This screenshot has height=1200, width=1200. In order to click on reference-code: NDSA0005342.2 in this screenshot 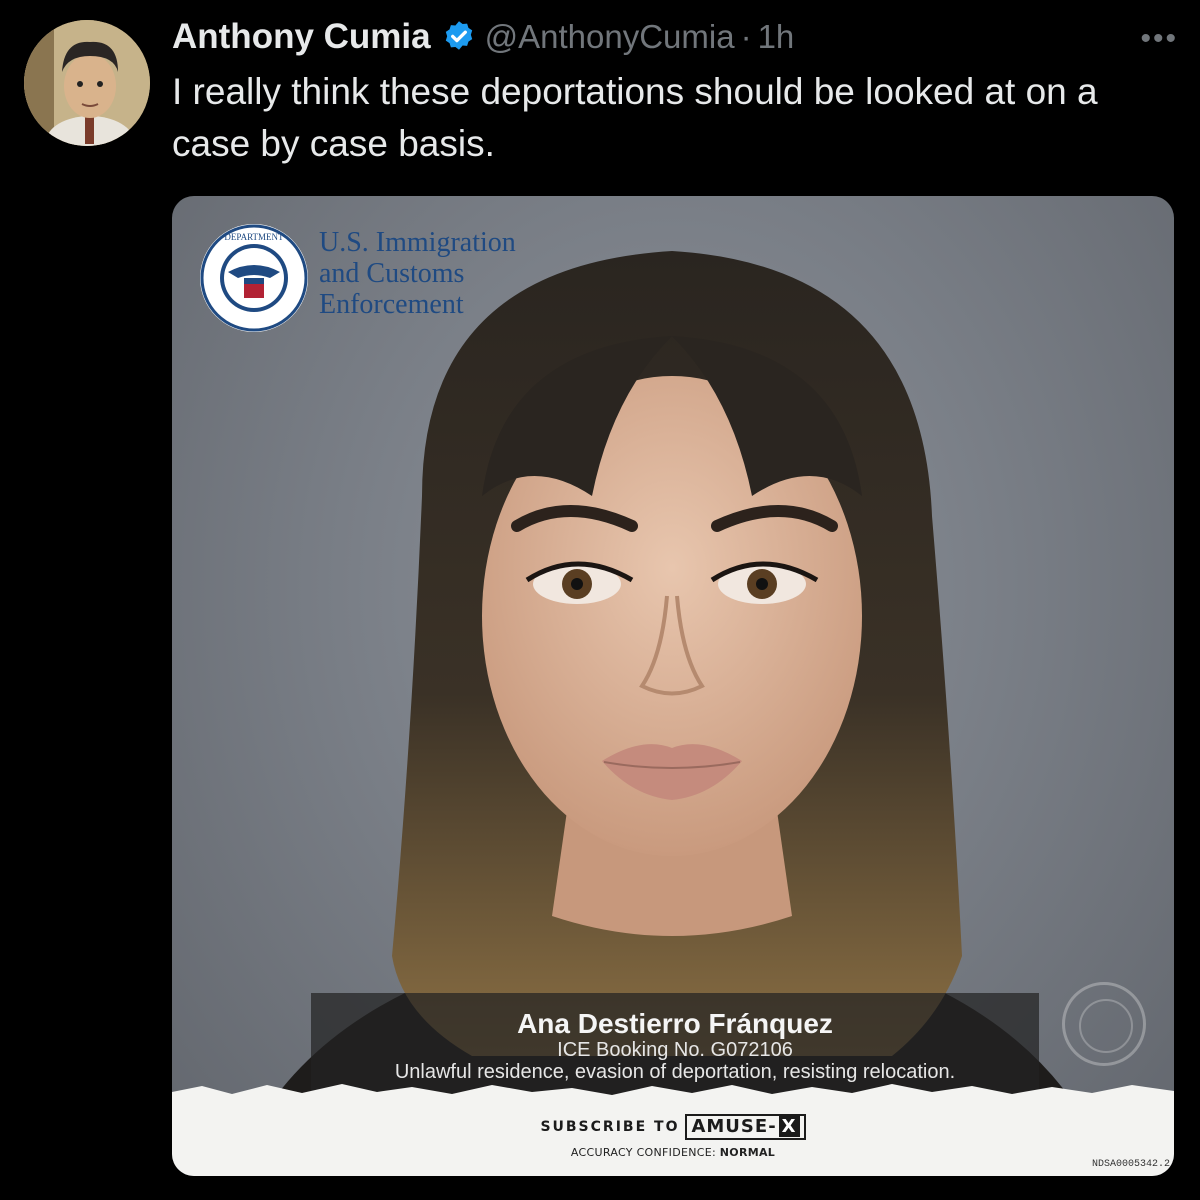, I will do `click(1130, 1164)`.